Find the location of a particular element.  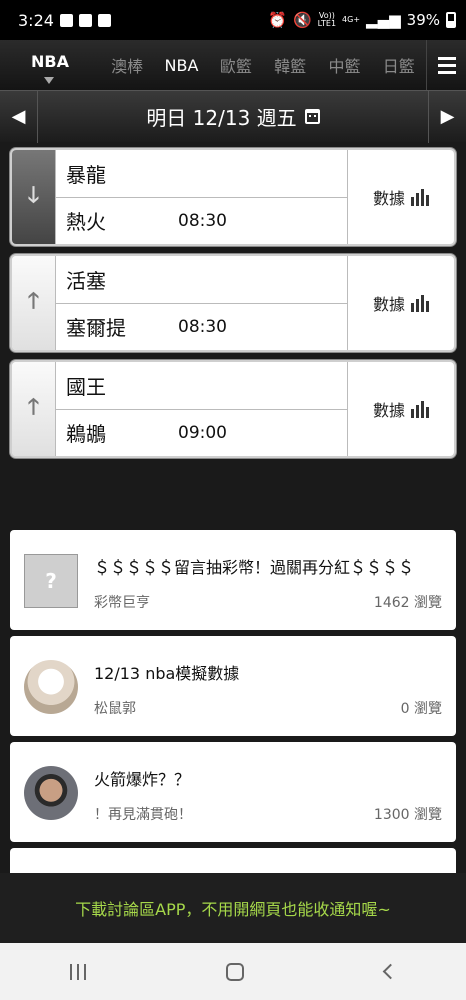

gallery-icon is located at coordinates (66, 20).